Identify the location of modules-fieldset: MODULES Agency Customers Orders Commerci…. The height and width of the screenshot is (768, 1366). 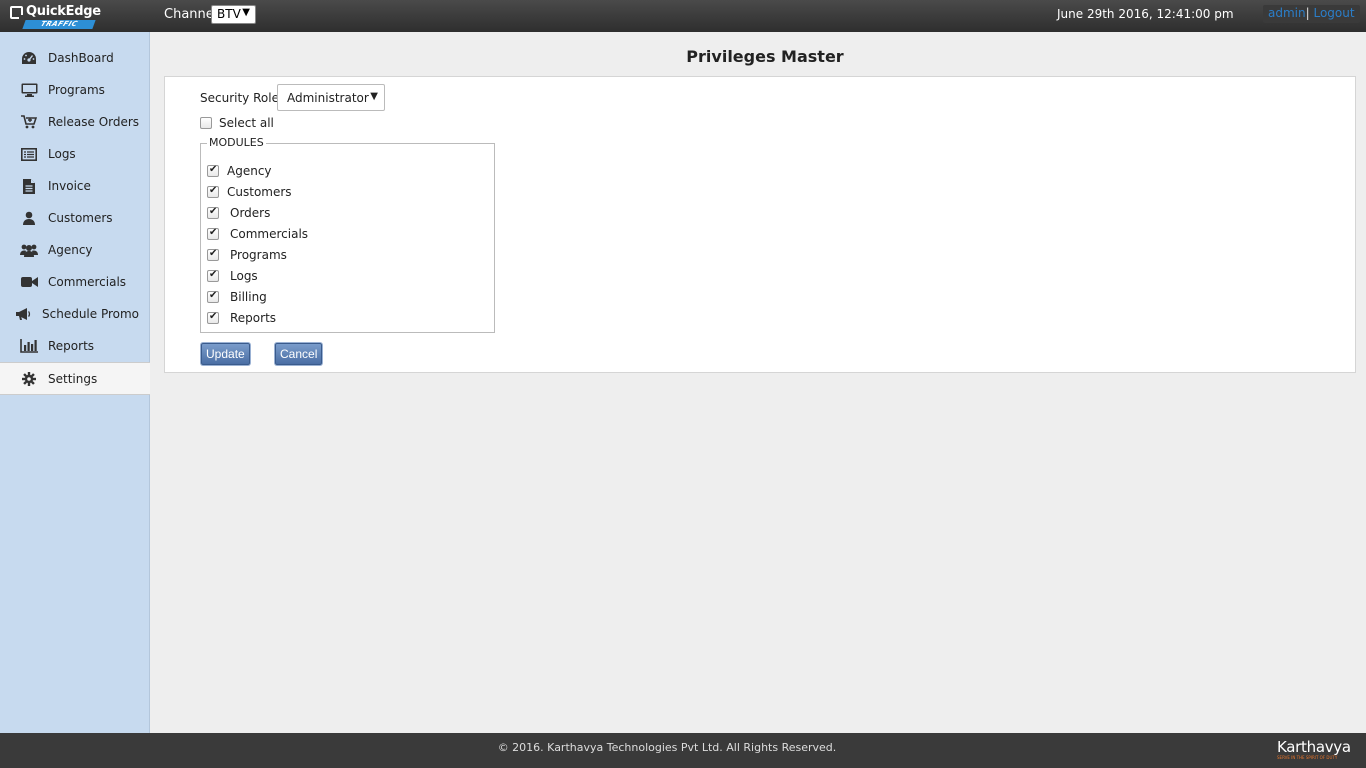
(347, 234).